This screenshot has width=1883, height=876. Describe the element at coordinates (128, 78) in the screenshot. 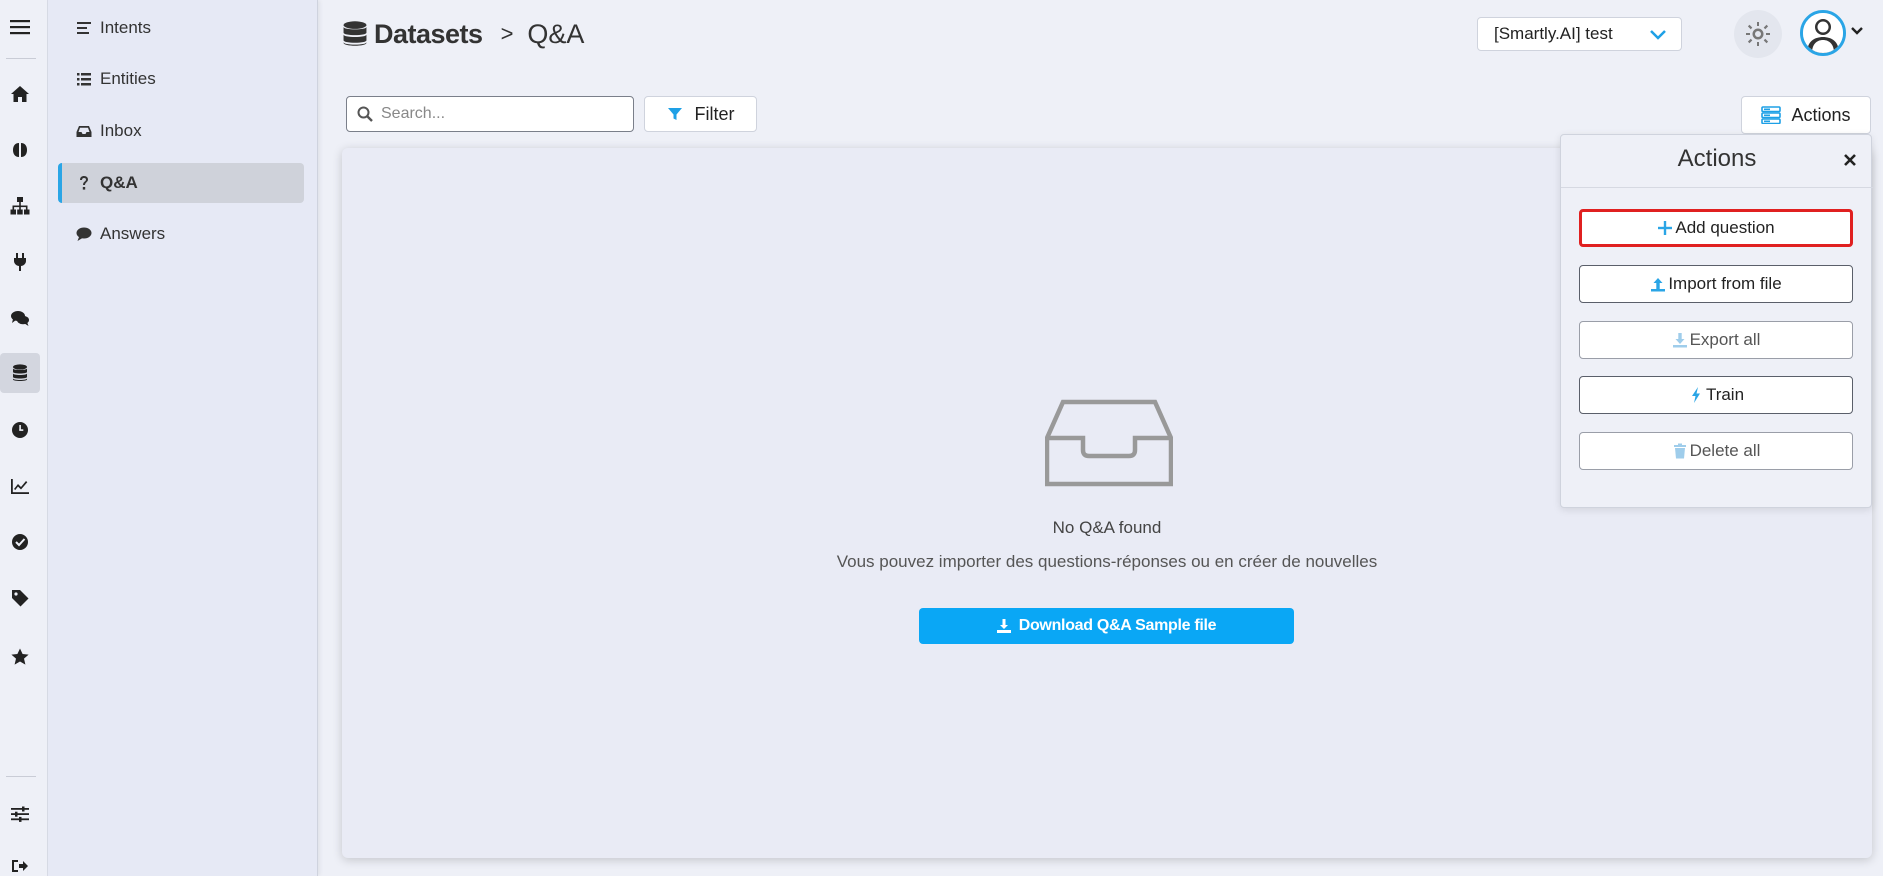

I see `sidebar-item-label: Entities` at that location.